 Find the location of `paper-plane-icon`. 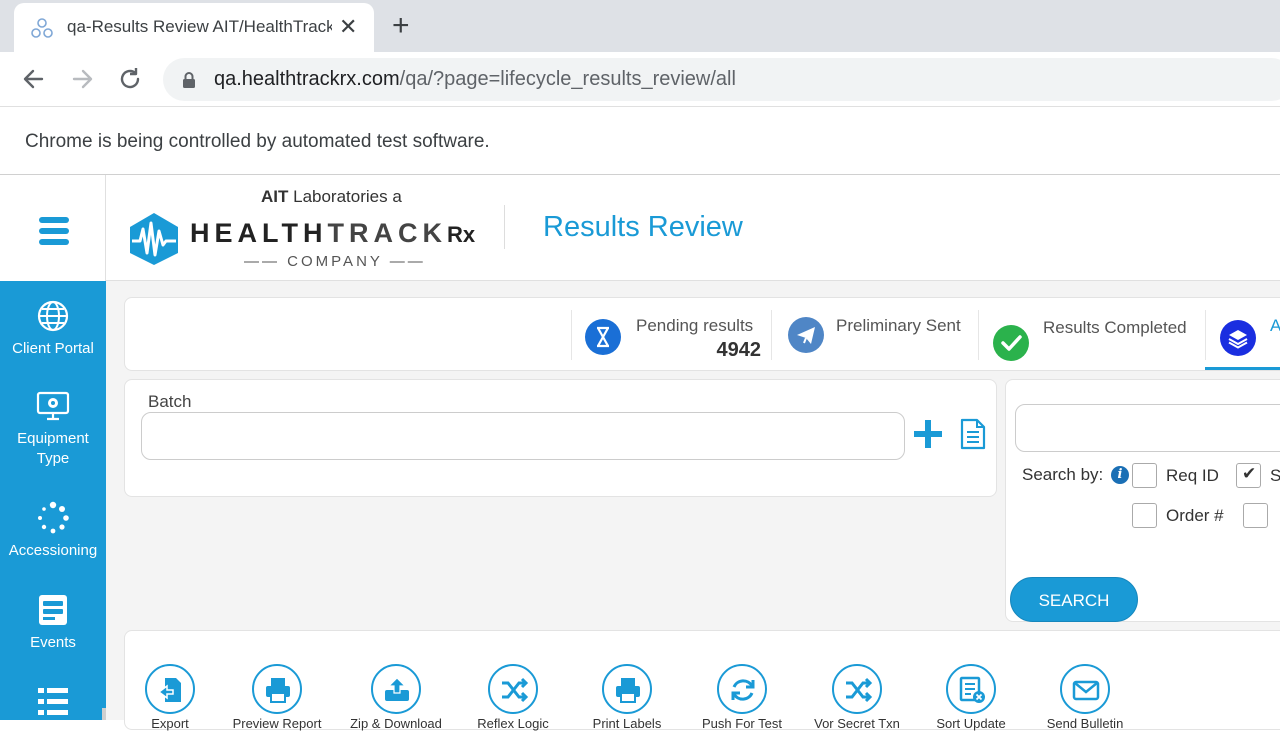

paper-plane-icon is located at coordinates (806, 335).